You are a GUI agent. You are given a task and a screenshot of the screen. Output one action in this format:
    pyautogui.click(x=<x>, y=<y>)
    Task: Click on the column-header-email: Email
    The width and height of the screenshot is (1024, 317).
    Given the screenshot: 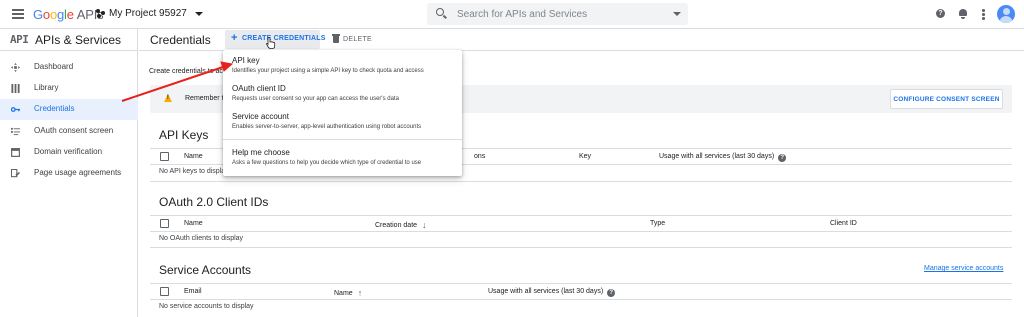 What is the action you would take?
    pyautogui.click(x=193, y=291)
    